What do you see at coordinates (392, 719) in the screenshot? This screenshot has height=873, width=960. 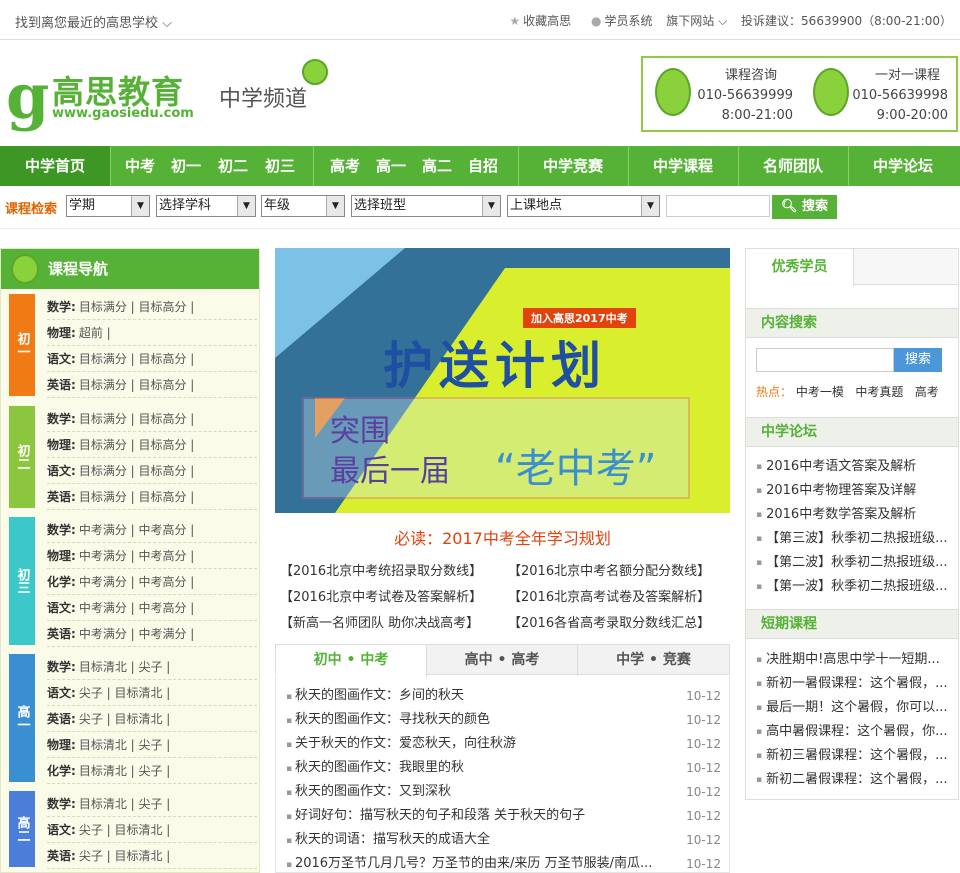 I see `news-title: 秋天的图画作文：寻找秋天的颜色` at bounding box center [392, 719].